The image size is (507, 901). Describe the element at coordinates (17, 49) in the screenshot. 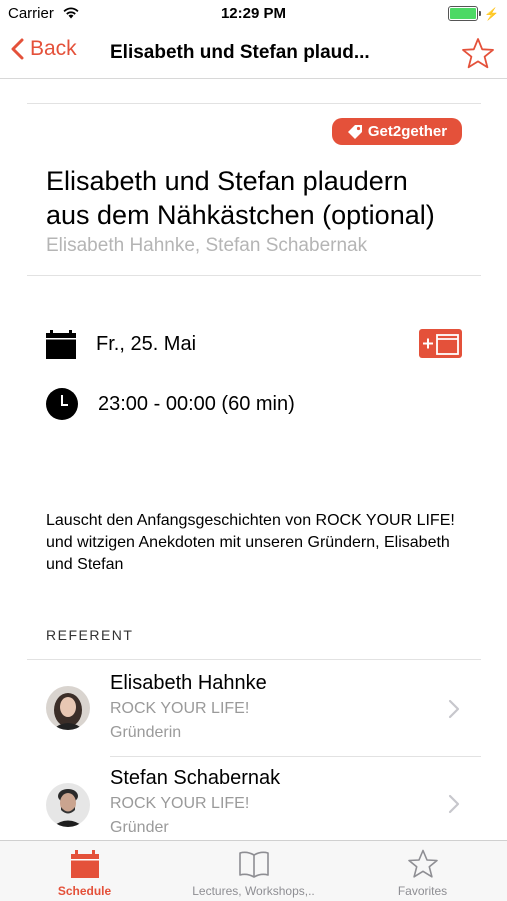

I see `chevron-left-icon` at that location.